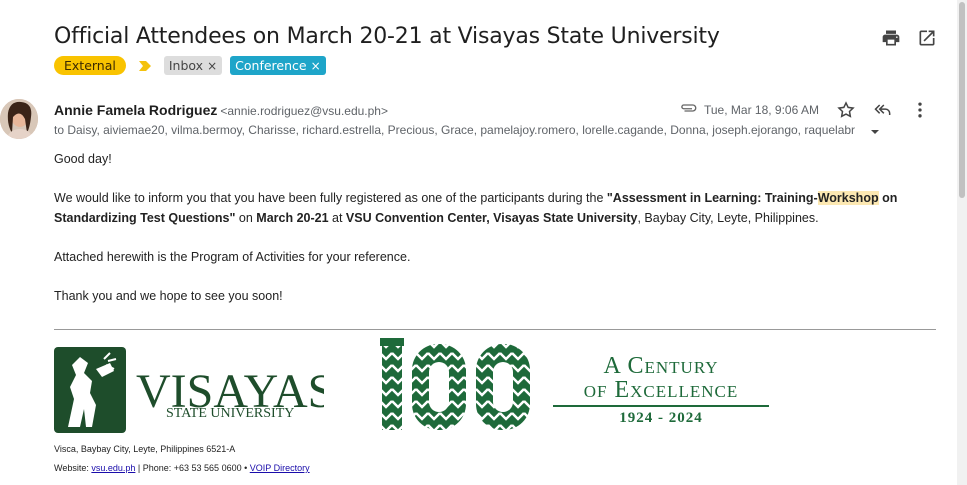 This screenshot has height=485, width=967. I want to click on century-years: 1924 - 2024, so click(661, 418).